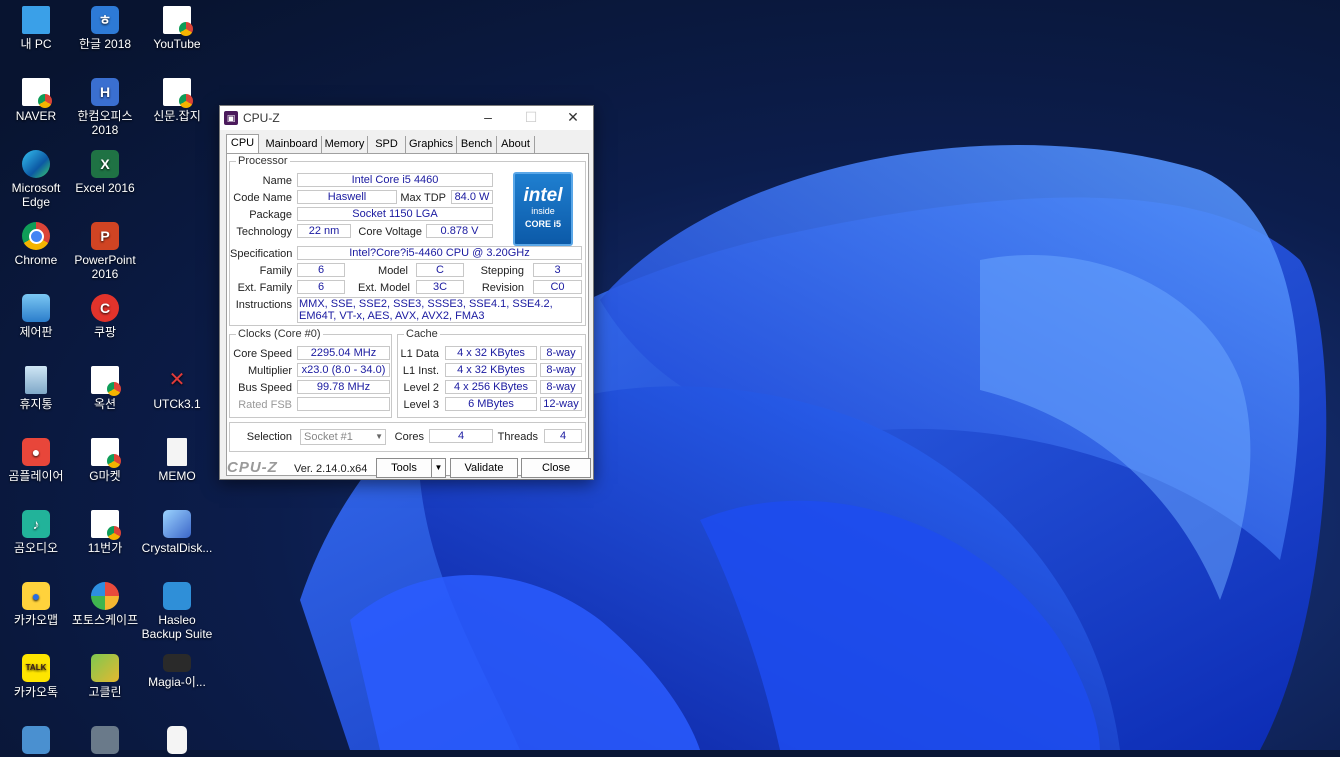 This screenshot has height=757, width=1340. I want to click on multiplier-value: x23.0 (8.0 - 34.0), so click(343, 370).